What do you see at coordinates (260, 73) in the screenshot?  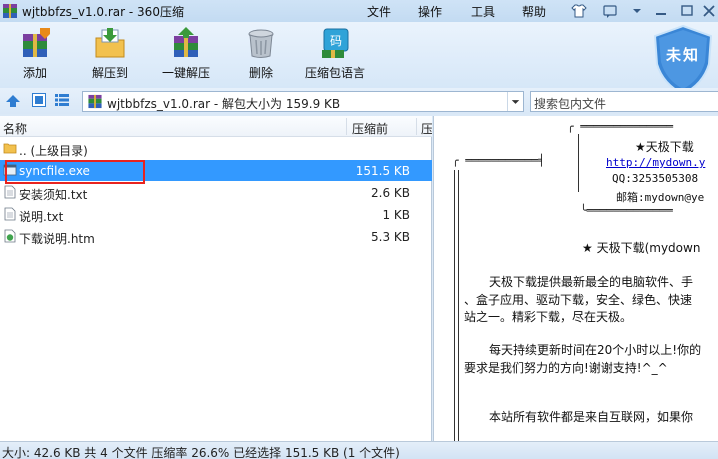 I see `delete-label: 删除` at bounding box center [260, 73].